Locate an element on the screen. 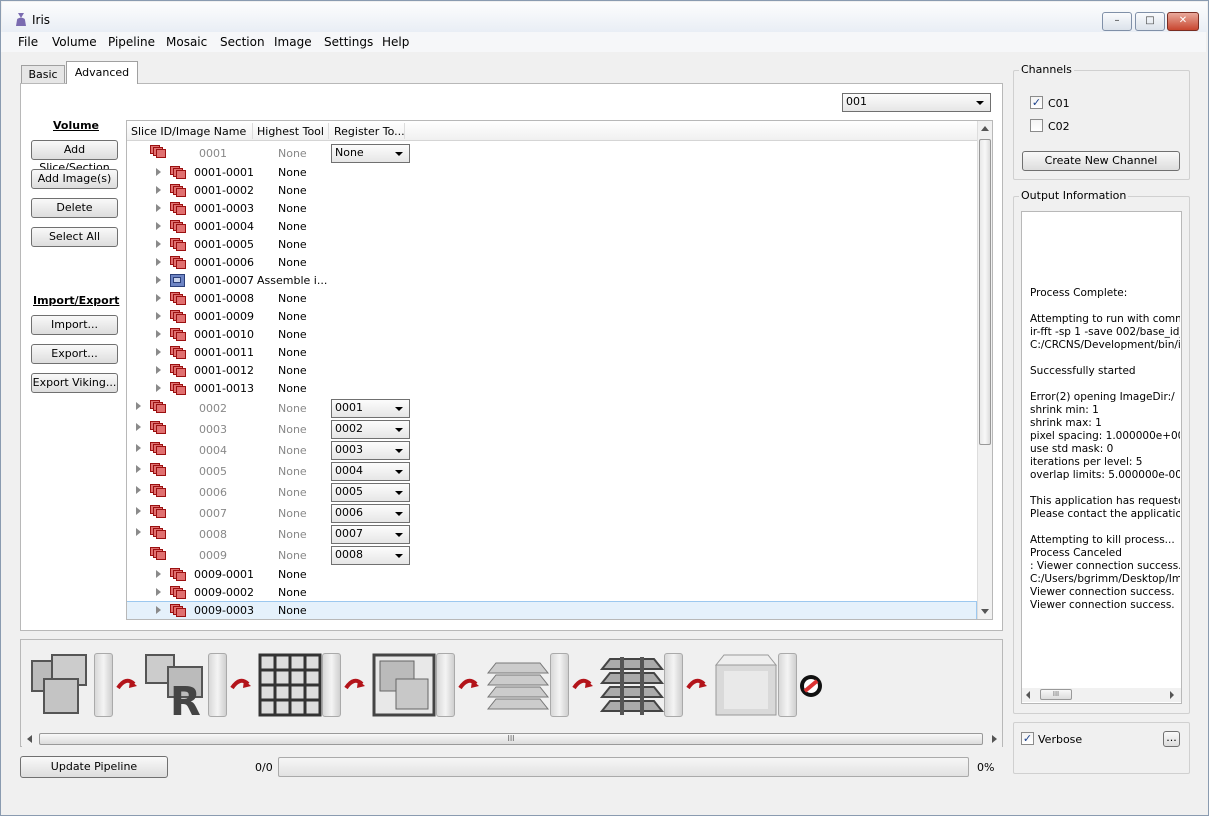 This screenshot has height=816, width=1209. minimize-button: – is located at coordinates (1117, 21).